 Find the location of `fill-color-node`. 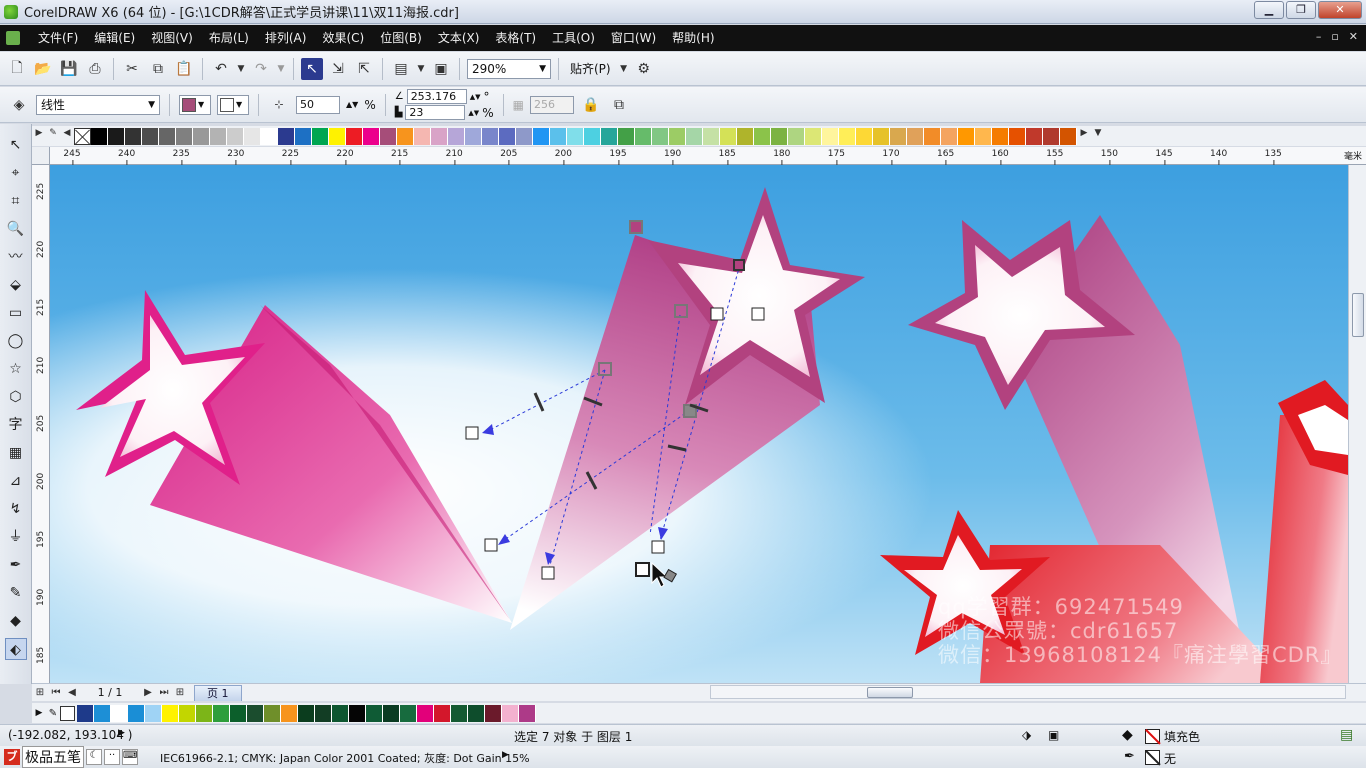

fill-color-node is located at coordinates (636, 227).